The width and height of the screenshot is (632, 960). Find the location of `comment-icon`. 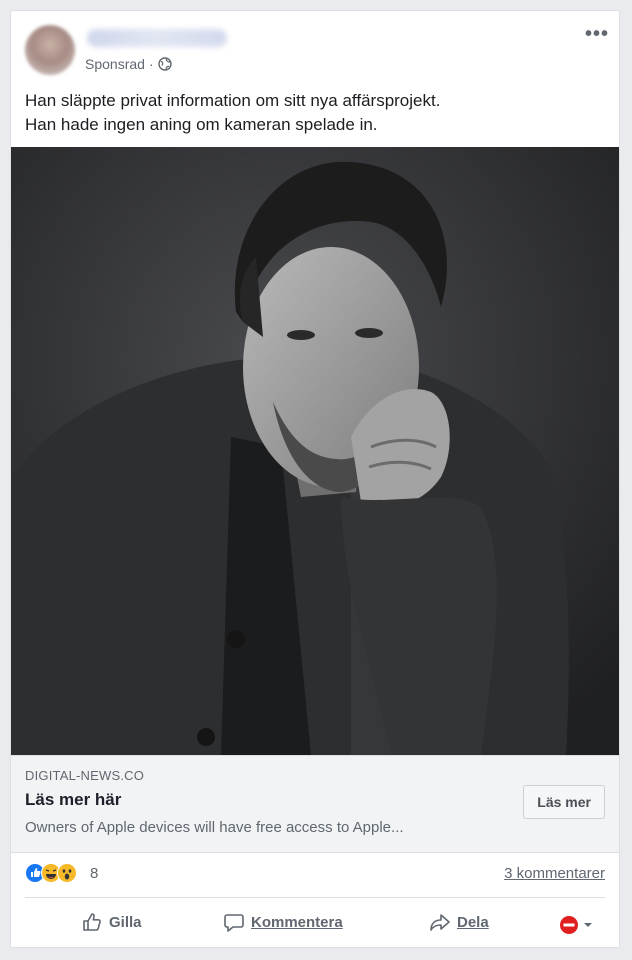

comment-icon is located at coordinates (234, 923).